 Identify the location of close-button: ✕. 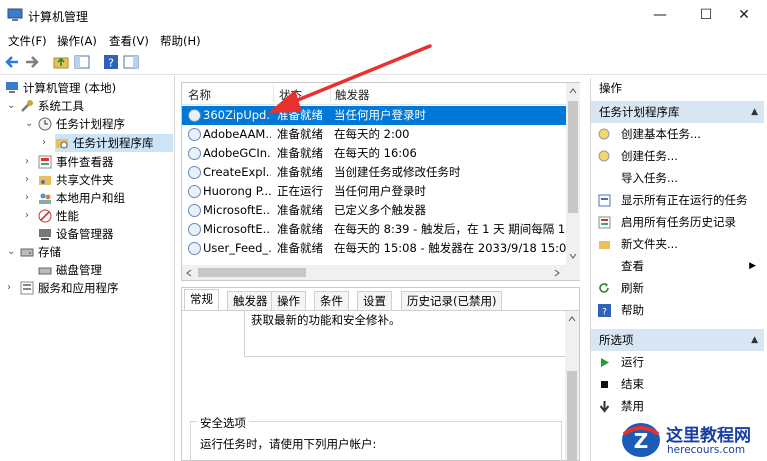
(744, 15).